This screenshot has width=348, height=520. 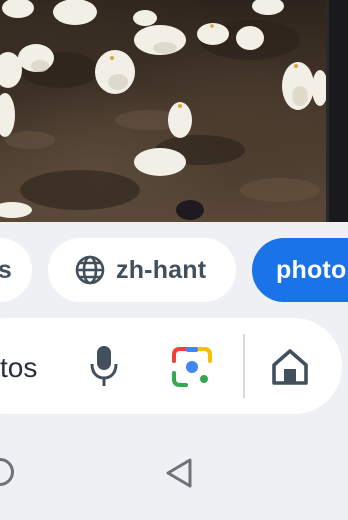 What do you see at coordinates (16, 270) in the screenshot?
I see `filter-chip-prev: s` at bounding box center [16, 270].